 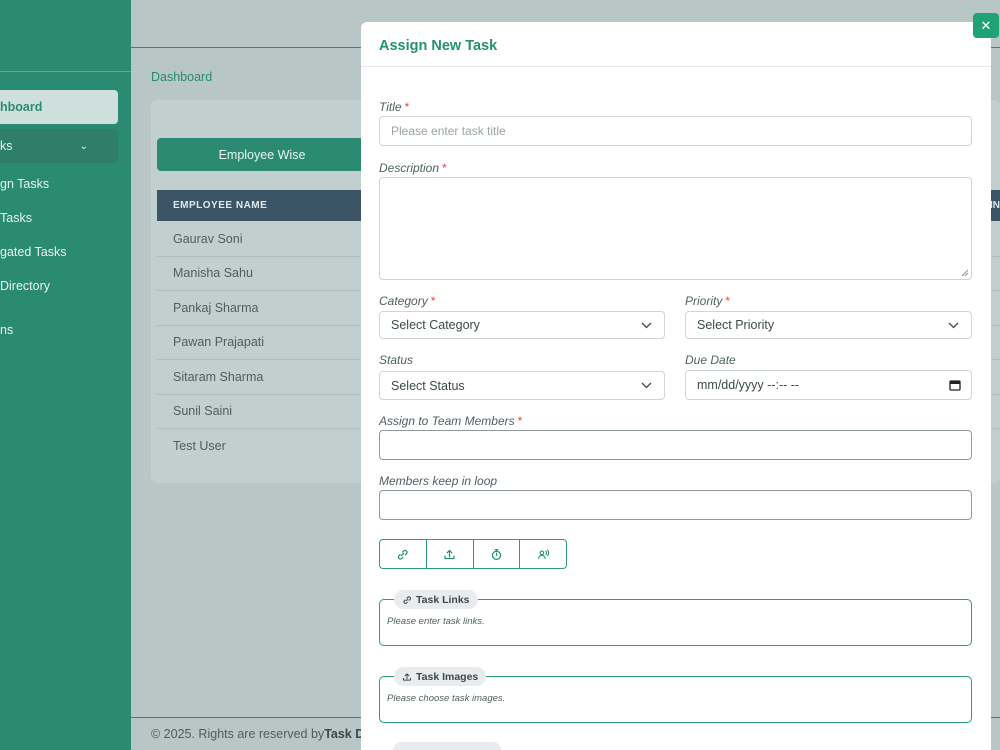 What do you see at coordinates (446, 698) in the screenshot?
I see `task-images-placeholder: Please choose task images.` at bounding box center [446, 698].